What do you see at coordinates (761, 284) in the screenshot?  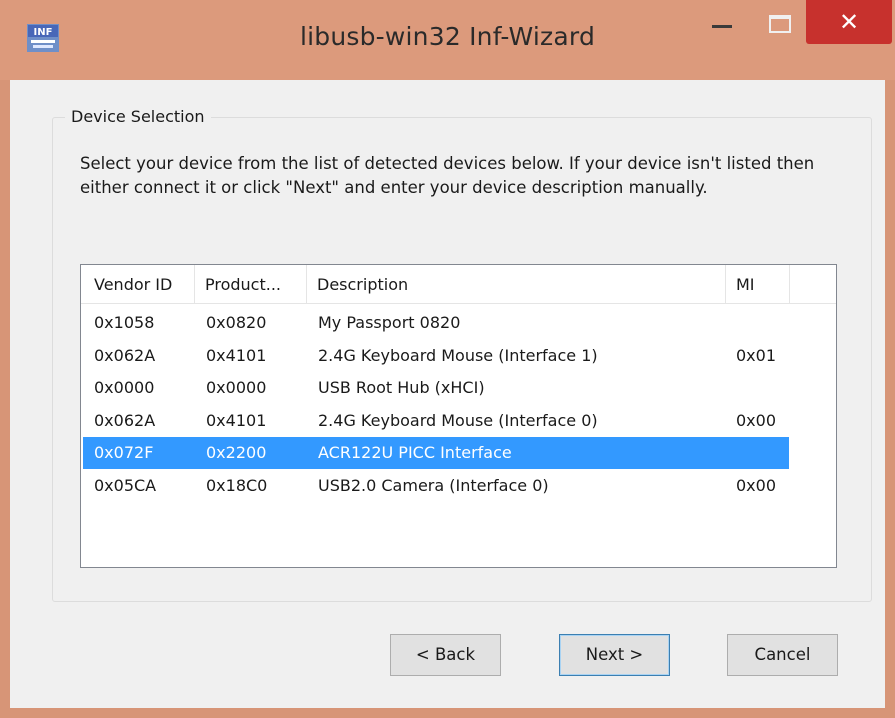 I see `column-header-mi: MI` at bounding box center [761, 284].